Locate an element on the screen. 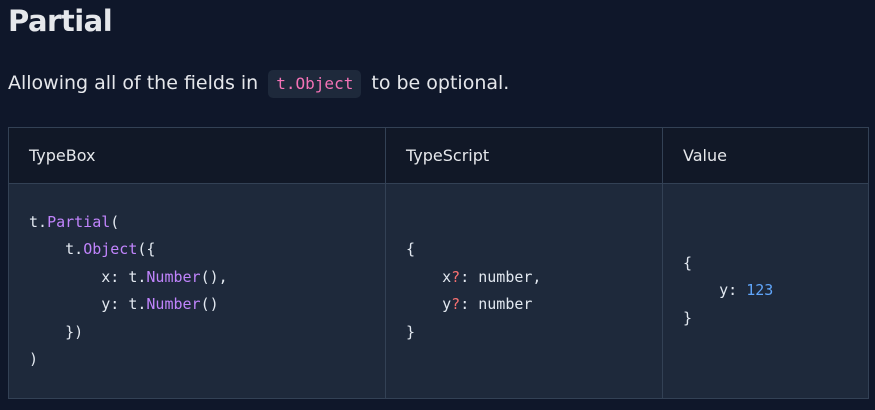 The width and height of the screenshot is (875, 410). typescript-line-3: y?: number is located at coordinates (469, 304).